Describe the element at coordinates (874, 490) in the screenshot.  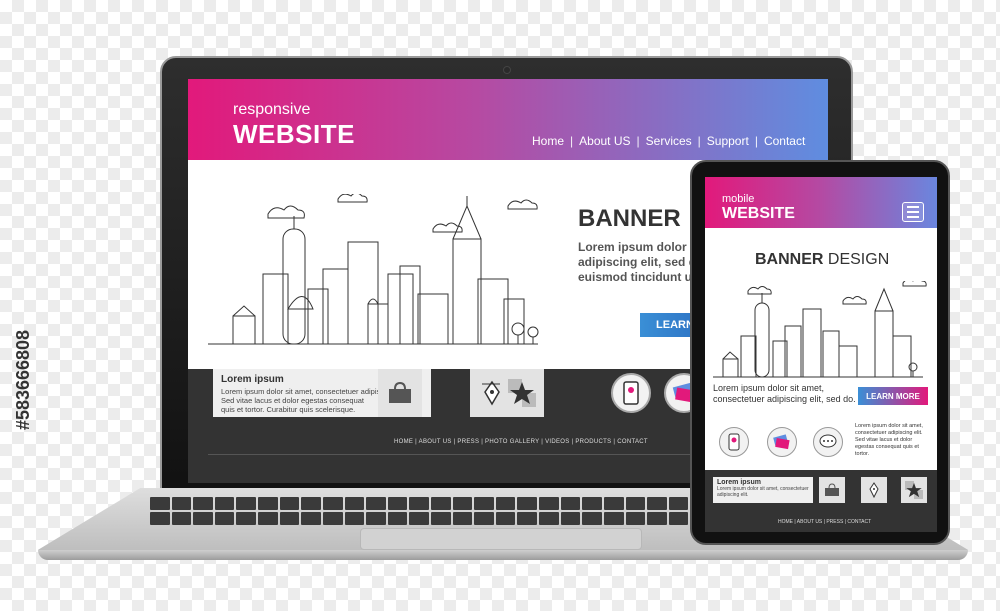
I see `pen-nib-icon` at that location.